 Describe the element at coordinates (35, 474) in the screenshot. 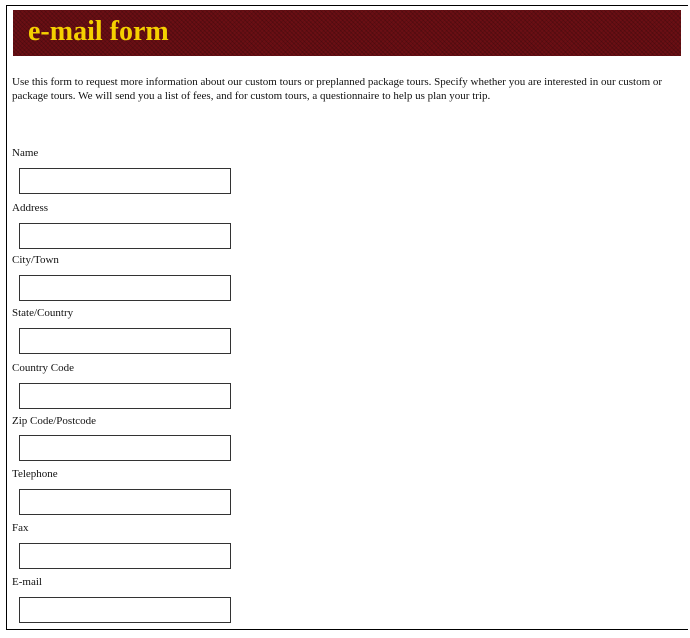

I see `telephone-label: Telephone` at that location.